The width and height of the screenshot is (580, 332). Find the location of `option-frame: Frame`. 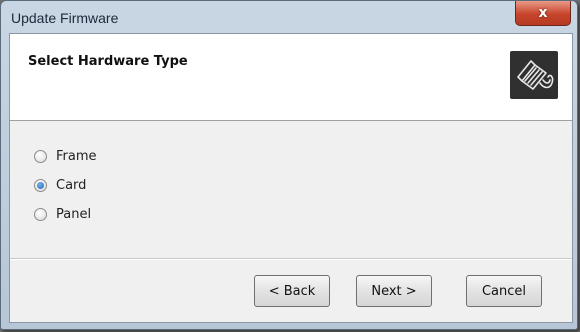

option-frame: Frame is located at coordinates (65, 156).